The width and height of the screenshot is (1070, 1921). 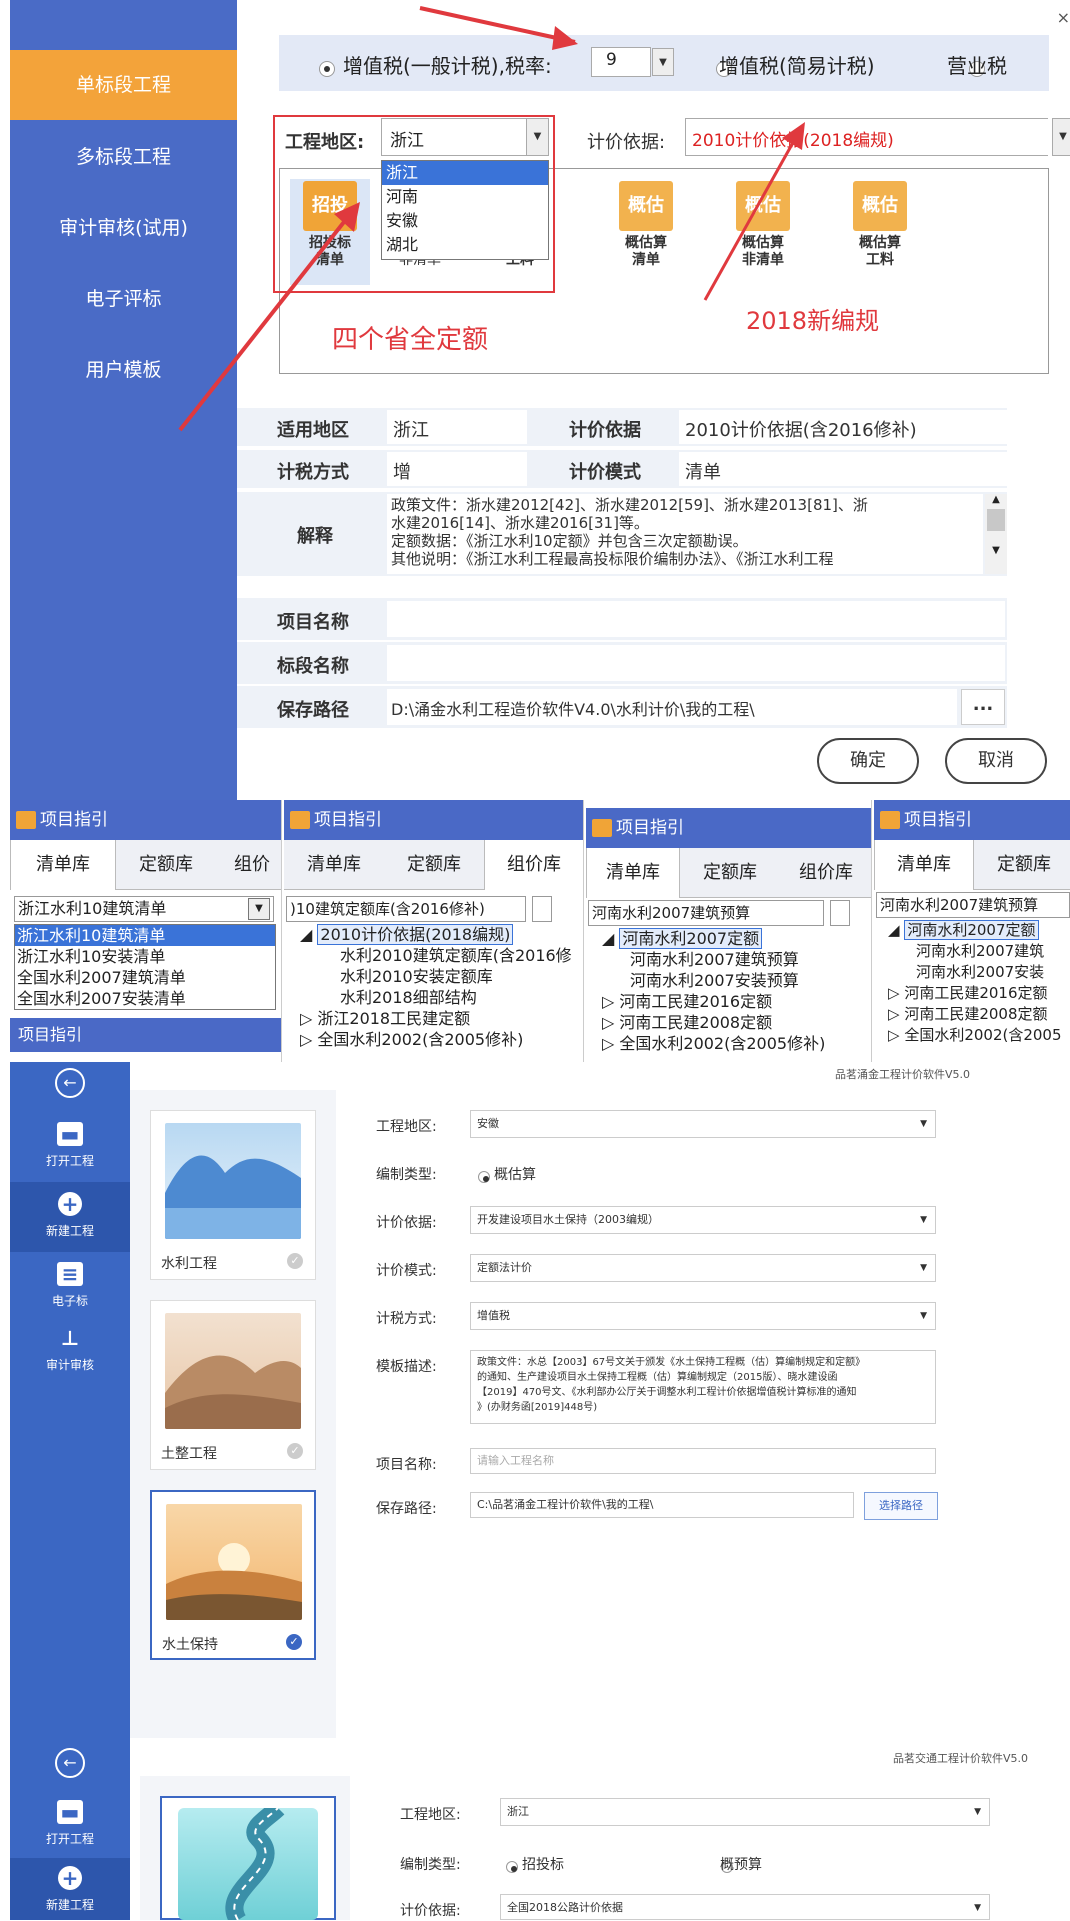 What do you see at coordinates (433, 820) in the screenshot?
I see `panel-title: 项目指引` at bounding box center [433, 820].